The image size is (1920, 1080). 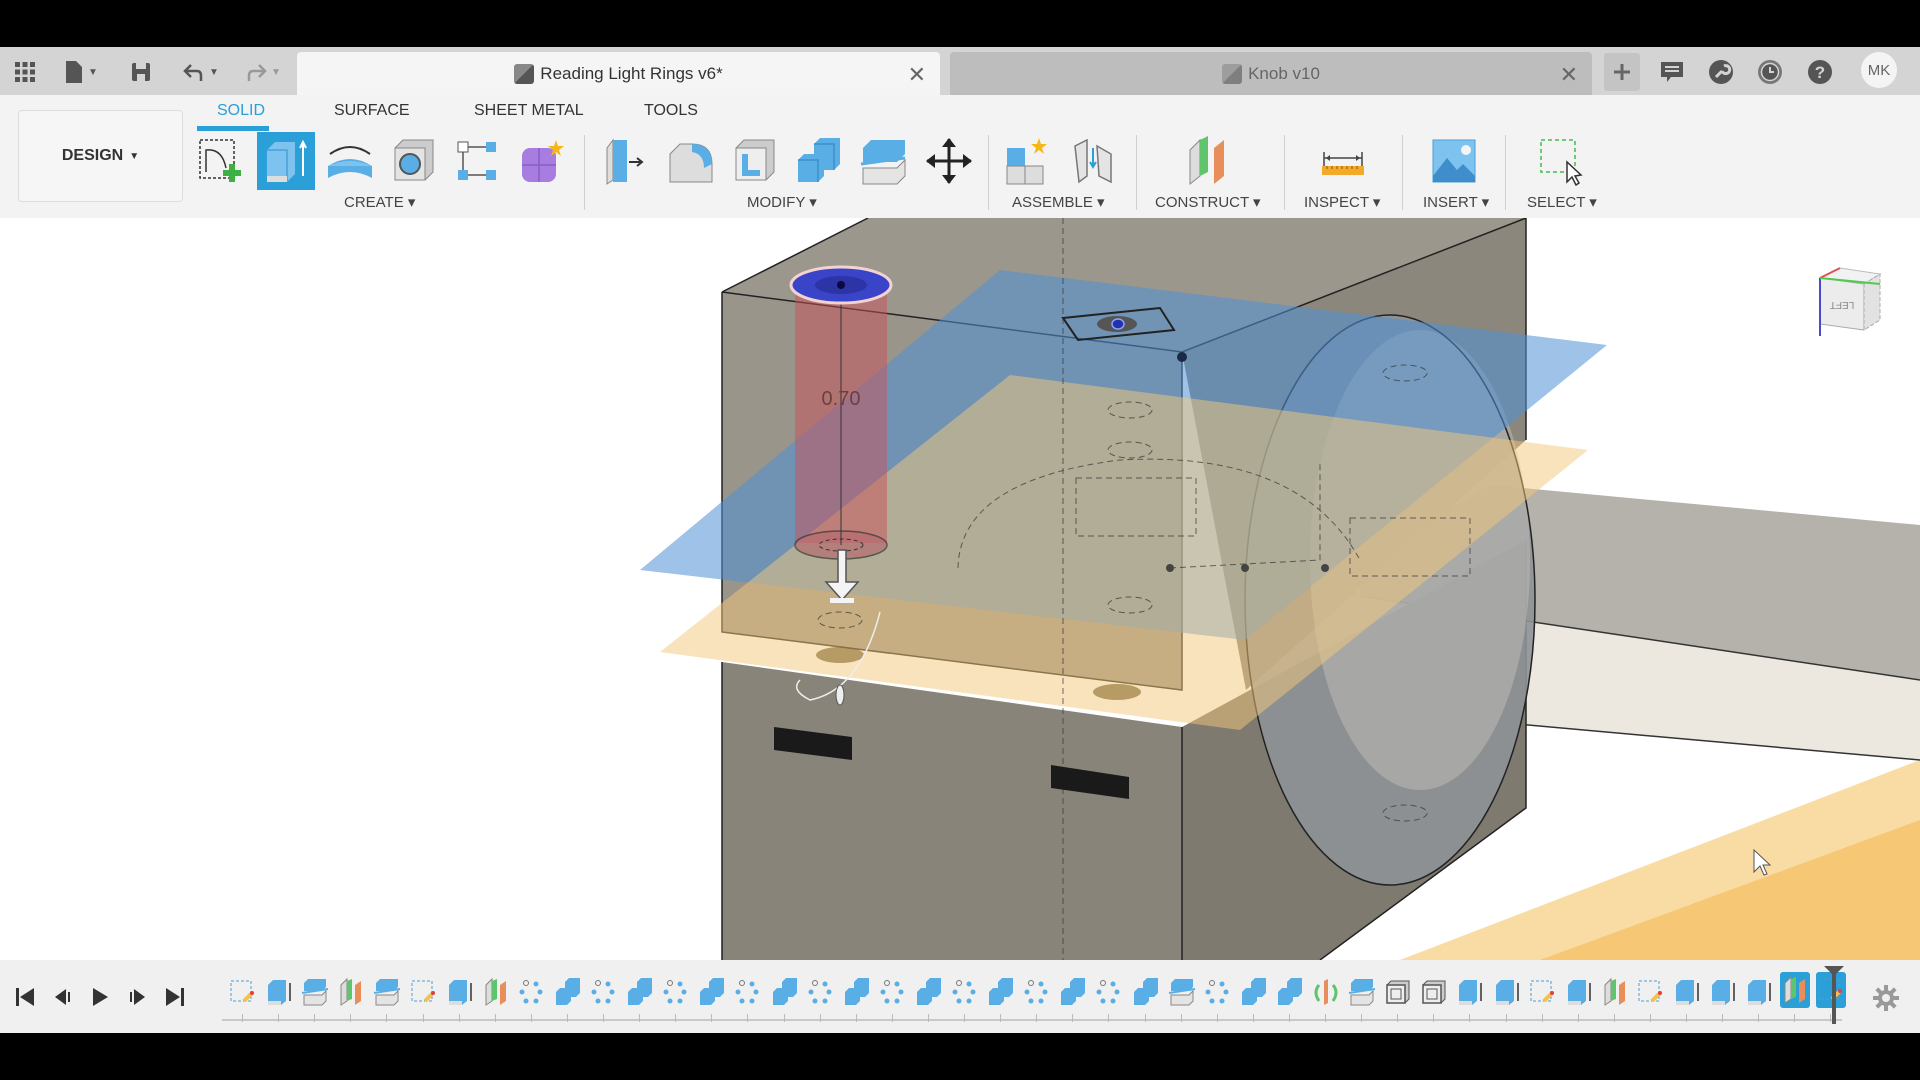 What do you see at coordinates (1672, 72) in the screenshot?
I see `comments-button` at bounding box center [1672, 72].